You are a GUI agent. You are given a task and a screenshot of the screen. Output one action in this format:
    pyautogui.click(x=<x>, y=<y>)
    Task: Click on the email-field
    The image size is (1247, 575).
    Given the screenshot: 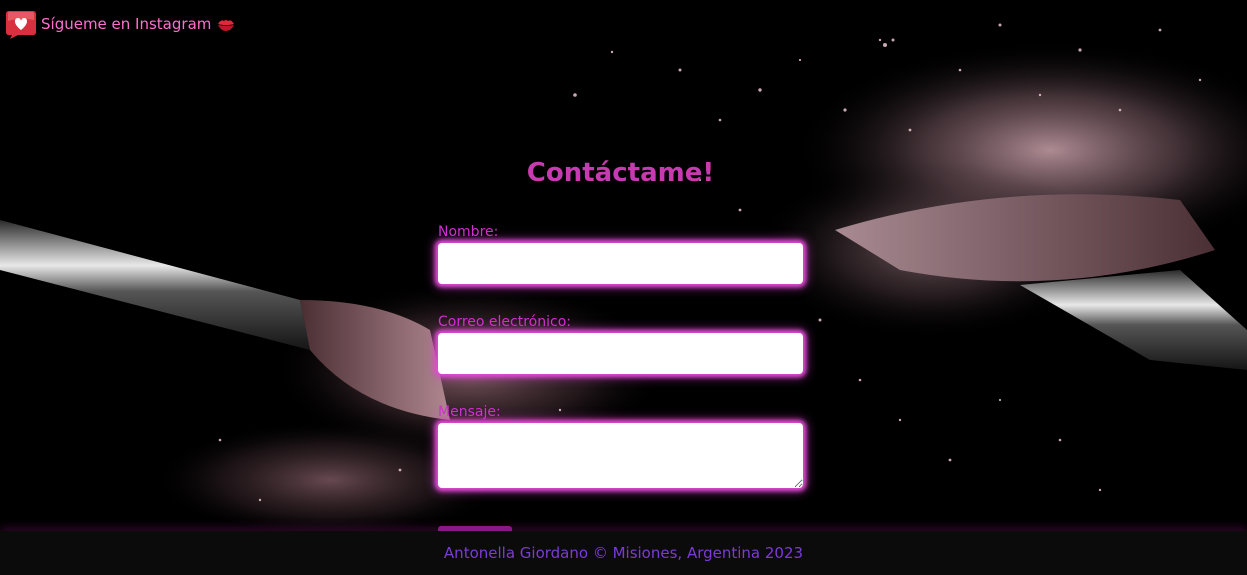 What is the action you would take?
    pyautogui.click(x=620, y=353)
    